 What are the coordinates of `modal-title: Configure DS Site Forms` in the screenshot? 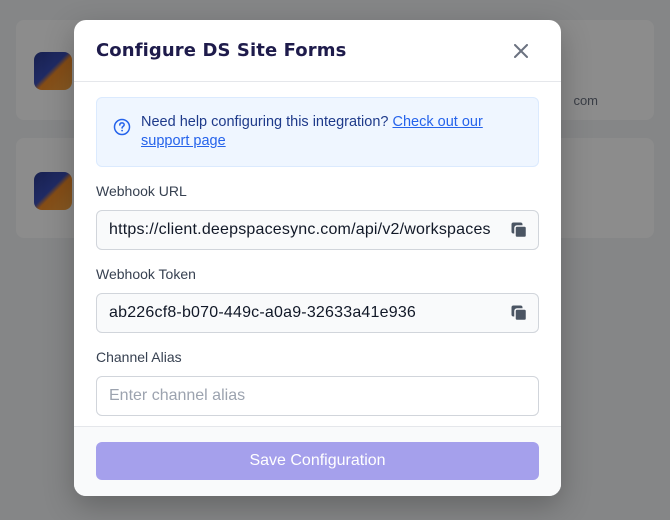 It's located at (221, 50).